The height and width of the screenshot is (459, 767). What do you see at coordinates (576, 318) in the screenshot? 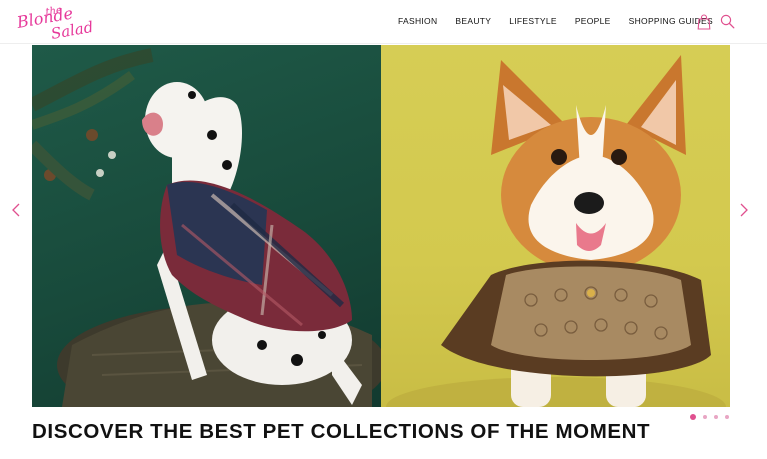
I see `monogram-cape-graphic` at bounding box center [576, 318].